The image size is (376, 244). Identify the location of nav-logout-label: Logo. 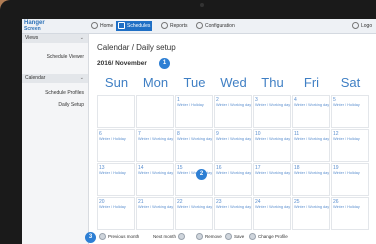
(367, 26).